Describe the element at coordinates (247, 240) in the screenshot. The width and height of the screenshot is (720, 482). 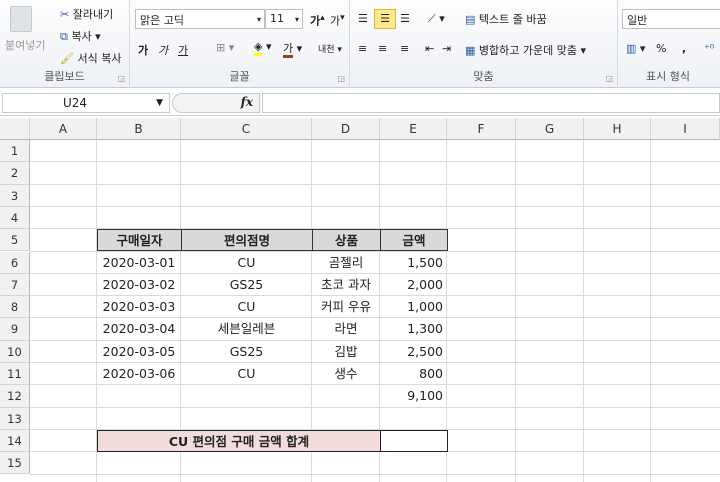
I see `table-header-cell: 편의점명` at that location.